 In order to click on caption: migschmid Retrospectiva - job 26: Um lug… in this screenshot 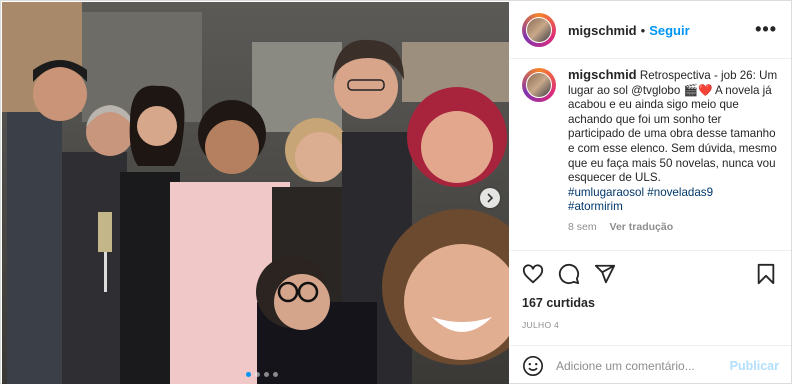, I will do `click(651, 151)`.